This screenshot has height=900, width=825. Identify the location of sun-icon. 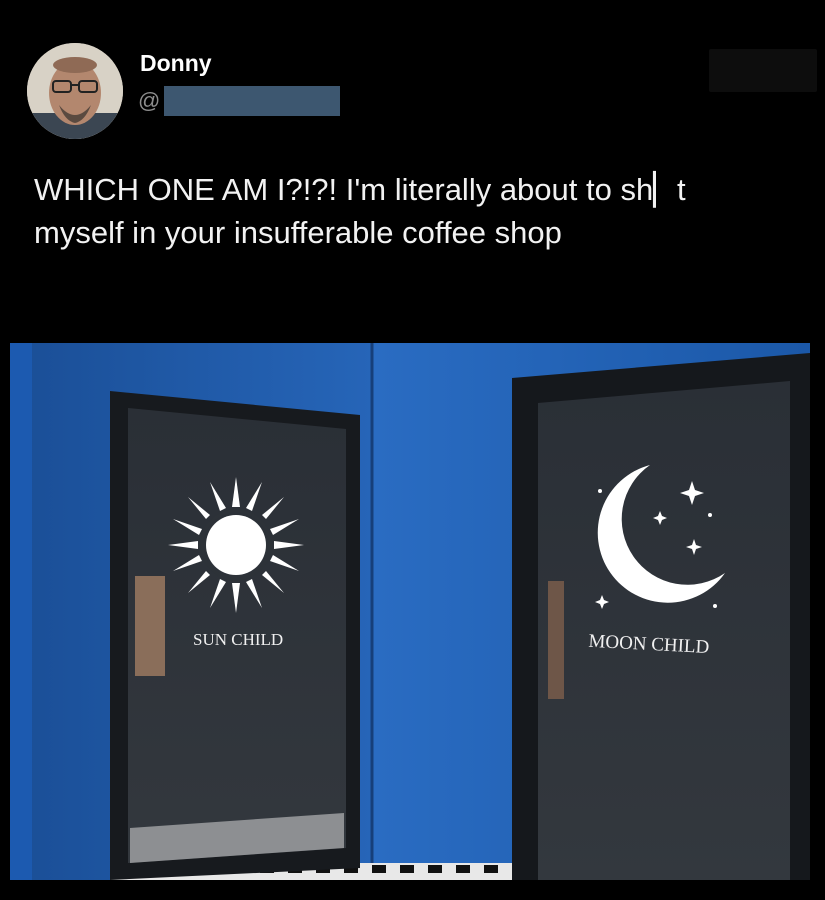
(236, 545).